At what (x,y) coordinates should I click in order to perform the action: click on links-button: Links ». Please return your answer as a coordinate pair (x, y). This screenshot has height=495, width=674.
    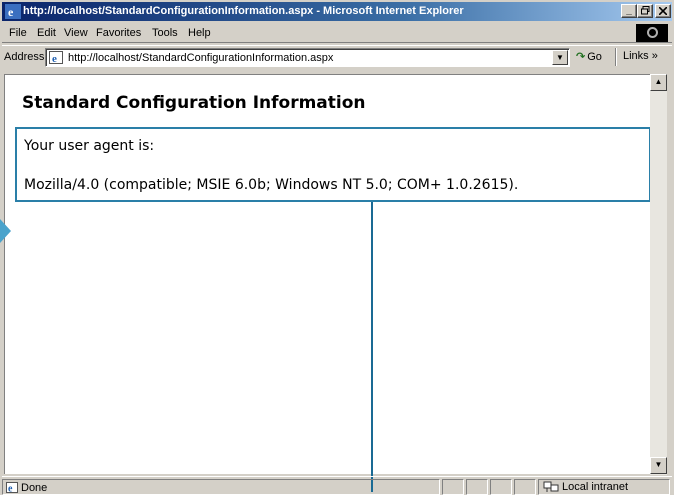
    Looking at the image, I should click on (640, 56).